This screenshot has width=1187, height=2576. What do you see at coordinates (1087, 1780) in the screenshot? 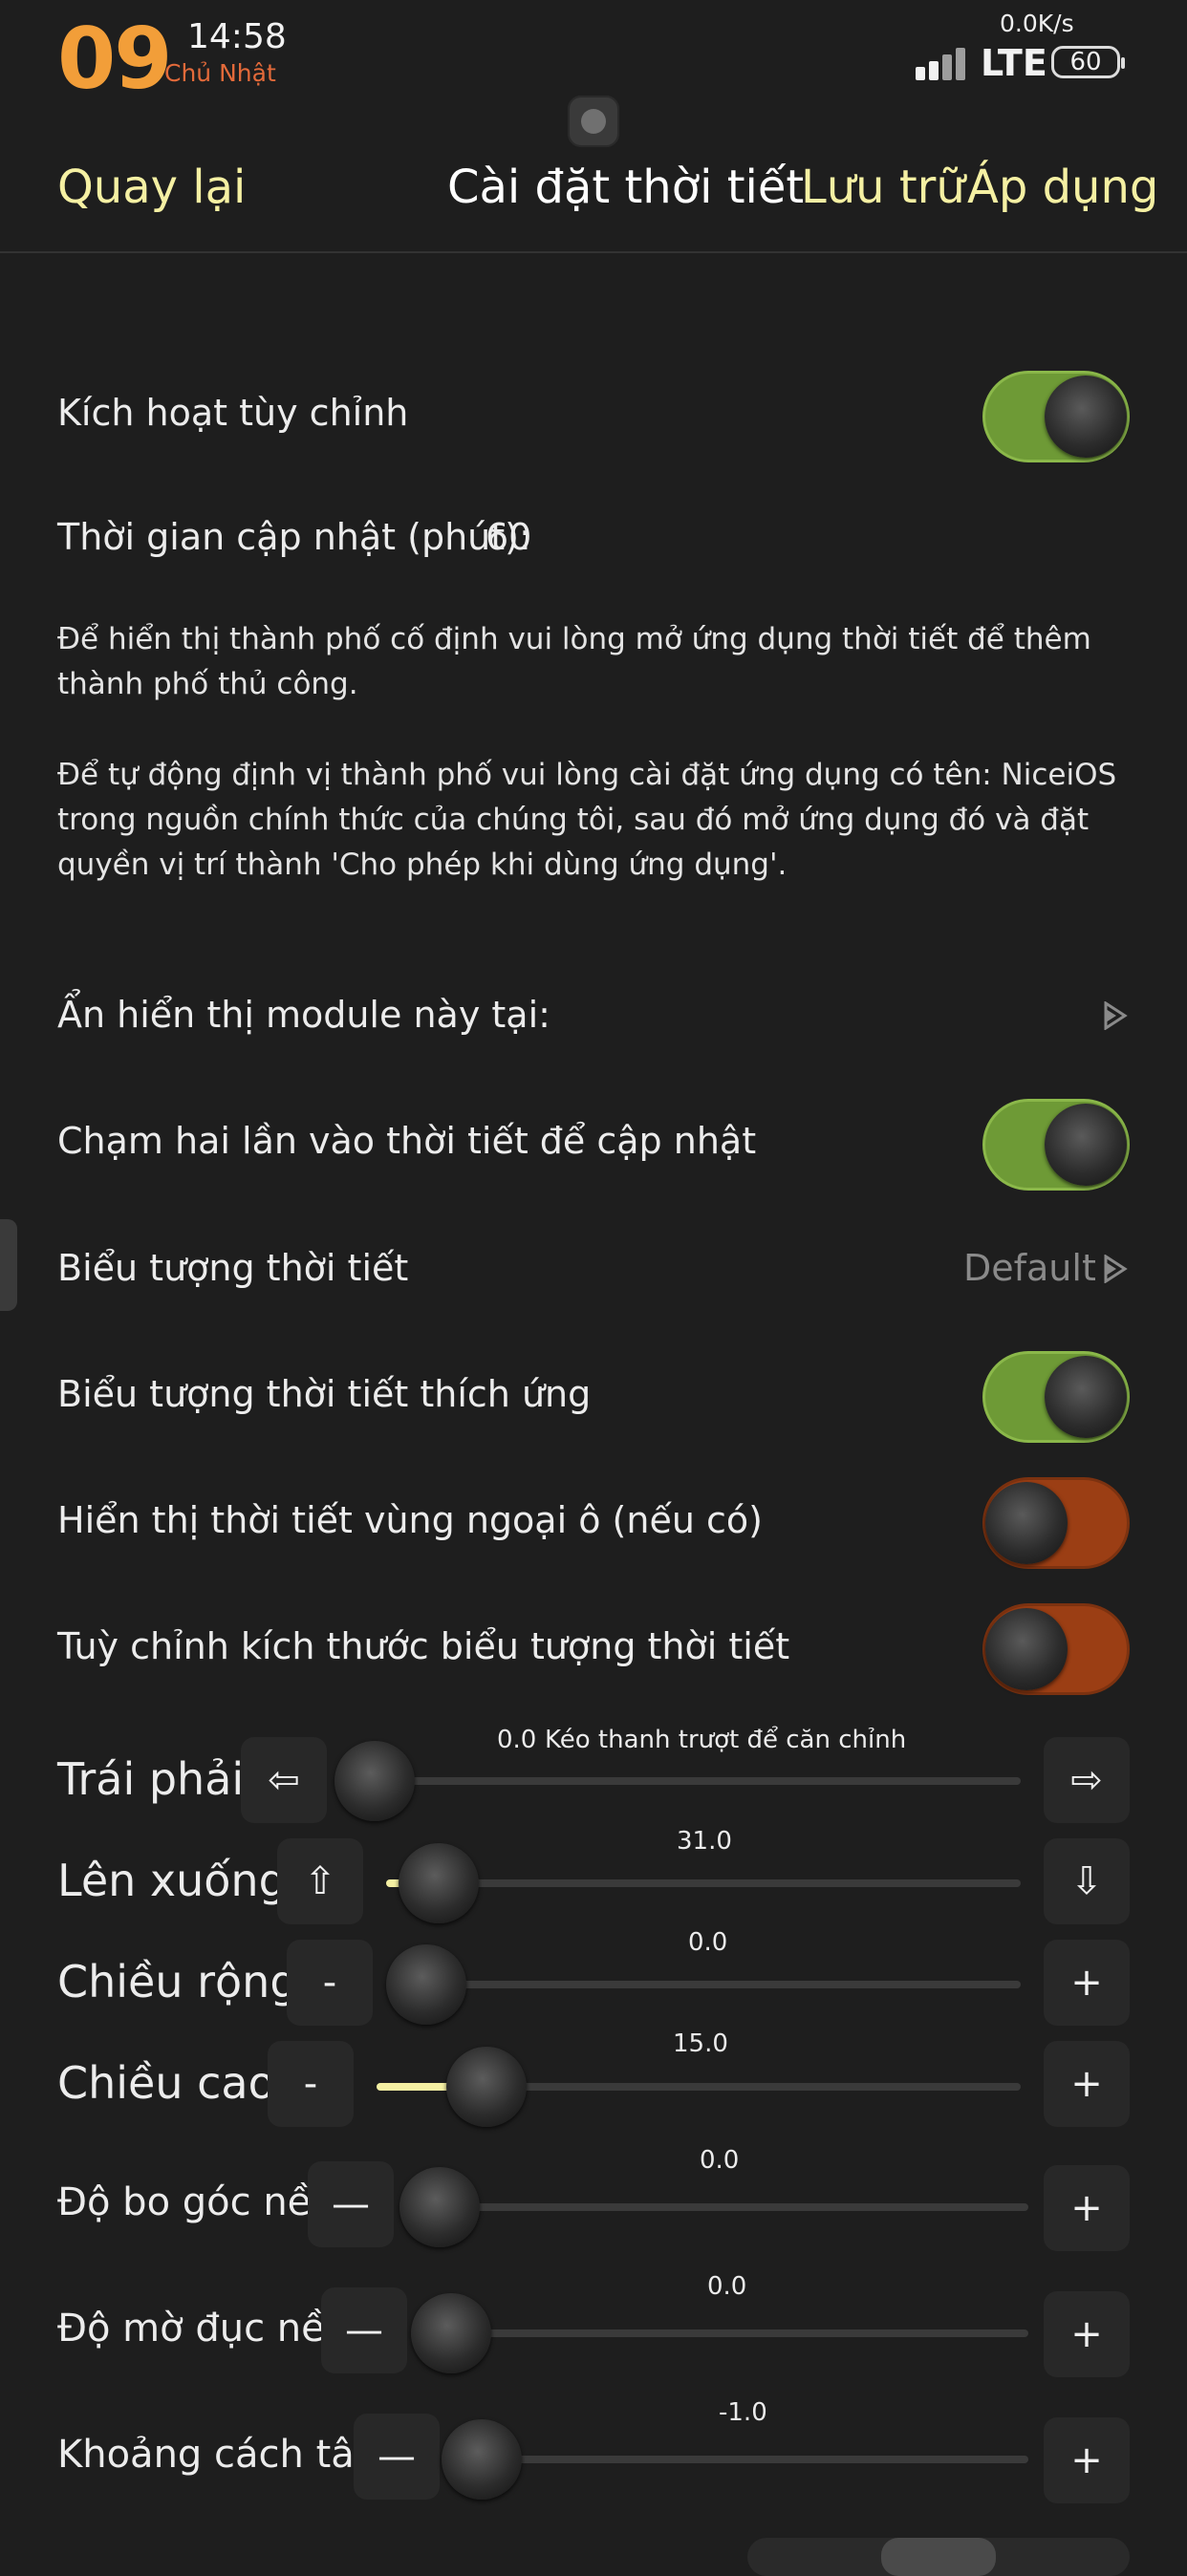
I see `right-arrow-button: ⇨` at bounding box center [1087, 1780].